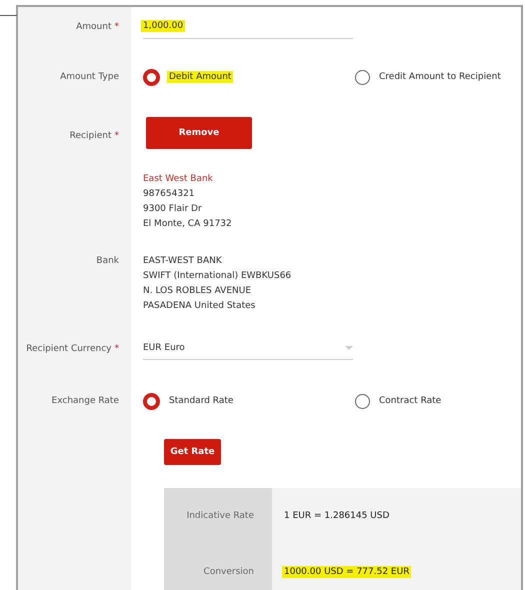 The height and width of the screenshot is (590, 525). Describe the element at coordinates (94, 27) in the screenshot. I see `field-label: Amount` at that location.